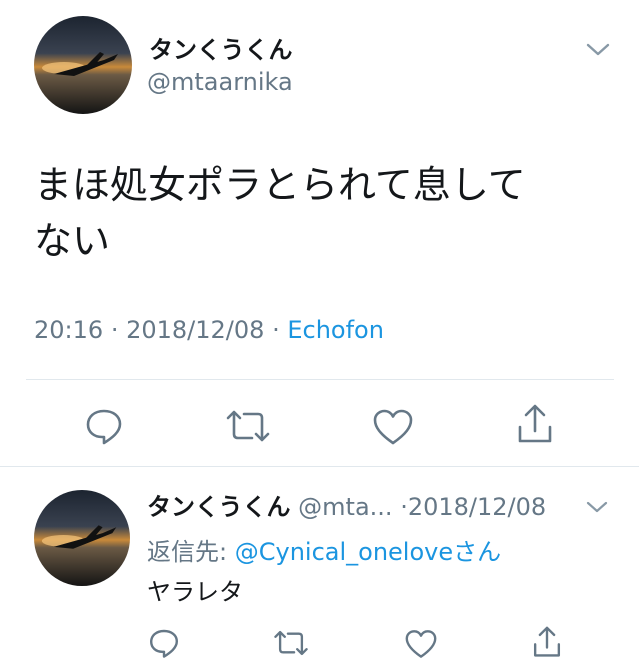  I want to click on client-link: Echofon, so click(335, 330).